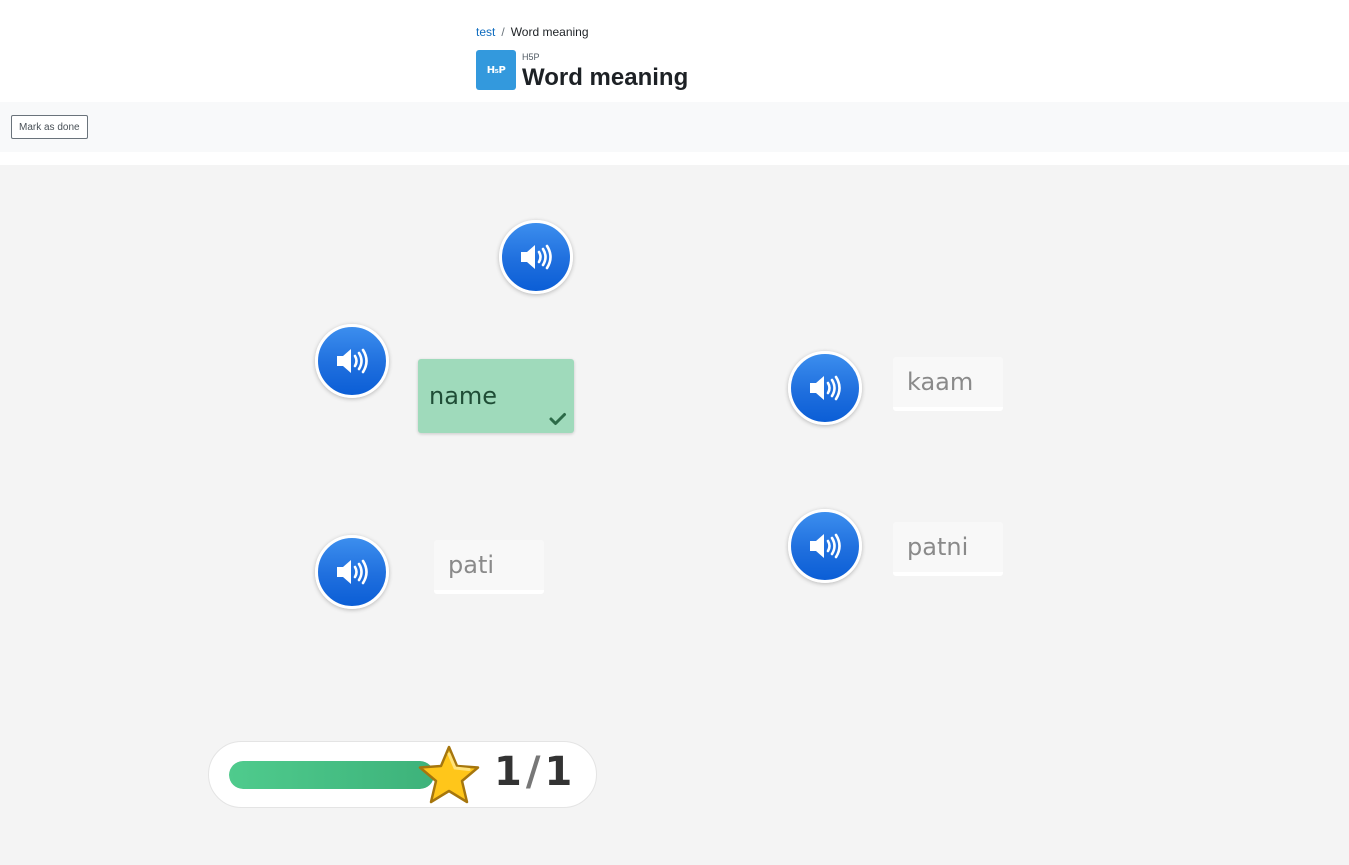 The height and width of the screenshot is (865, 1349). I want to click on star-icon, so click(449, 774).